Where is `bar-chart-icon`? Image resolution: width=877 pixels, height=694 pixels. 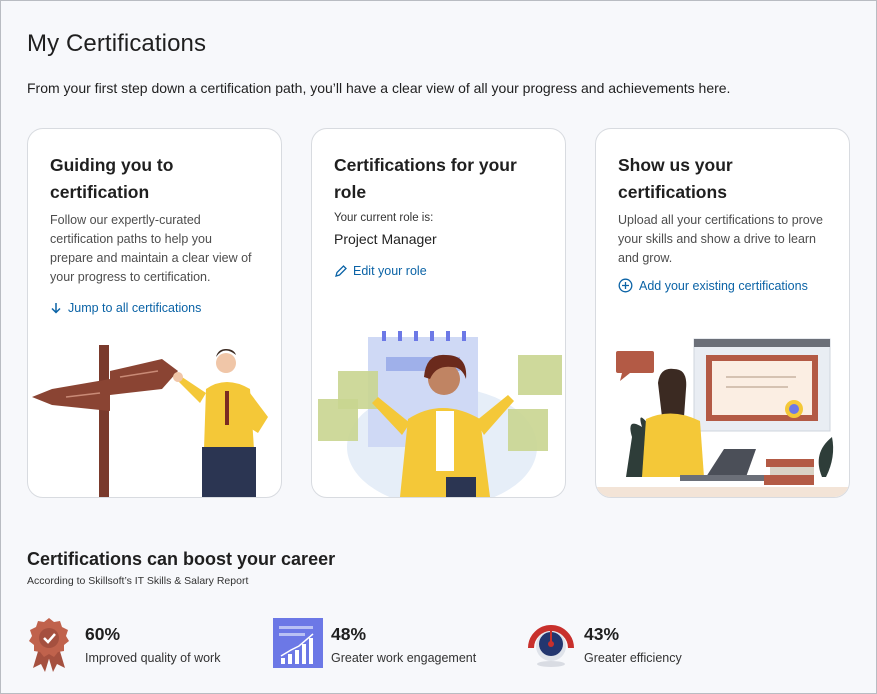
bar-chart-icon is located at coordinates (298, 643).